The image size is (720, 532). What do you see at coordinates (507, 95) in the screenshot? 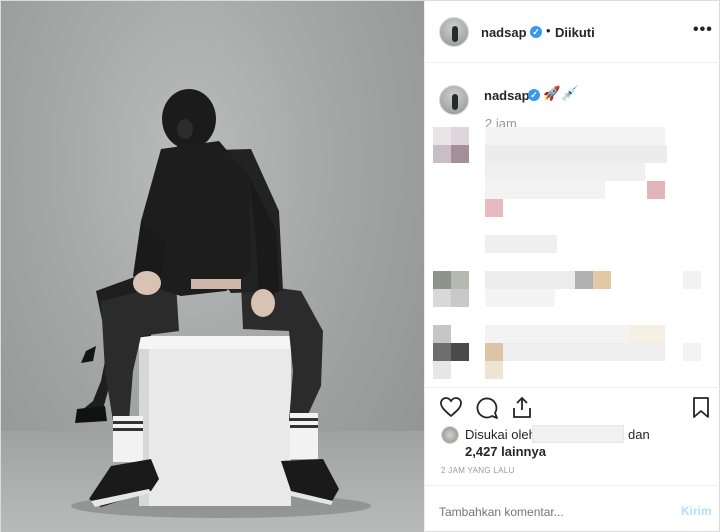
I see `caption-username: nadsap` at bounding box center [507, 95].